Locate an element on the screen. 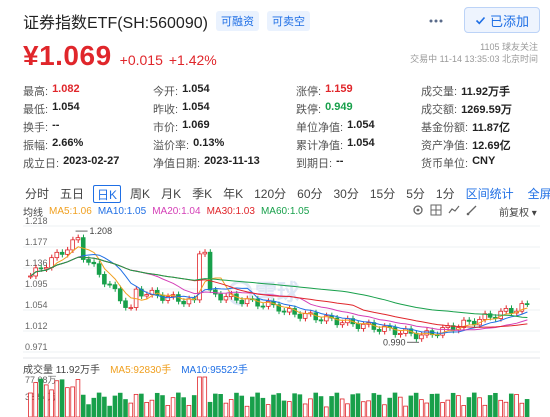 The height and width of the screenshot is (417, 550). high-label: 1.208 is located at coordinates (101, 231).